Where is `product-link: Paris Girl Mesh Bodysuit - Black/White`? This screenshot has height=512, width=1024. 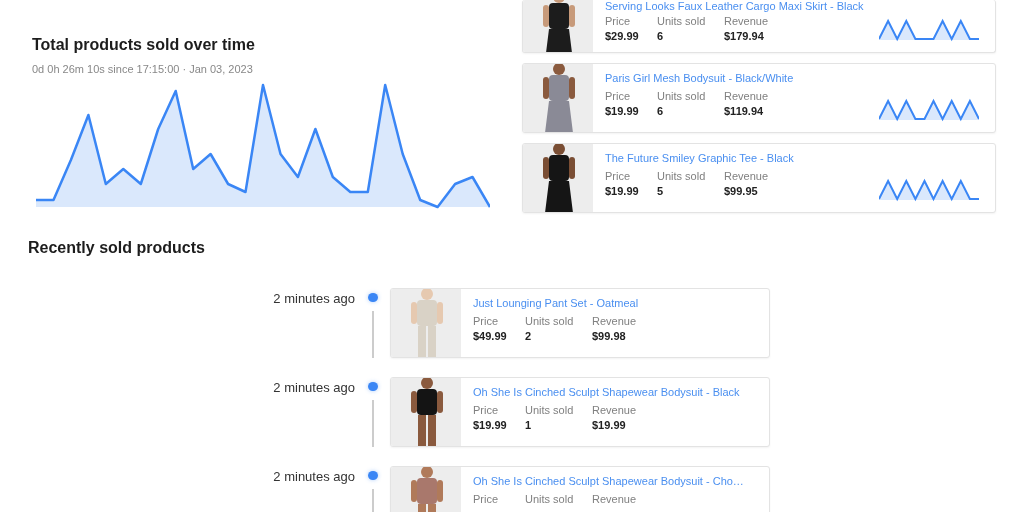
product-link: Paris Girl Mesh Bodysuit - Black/White is located at coordinates (736, 78).